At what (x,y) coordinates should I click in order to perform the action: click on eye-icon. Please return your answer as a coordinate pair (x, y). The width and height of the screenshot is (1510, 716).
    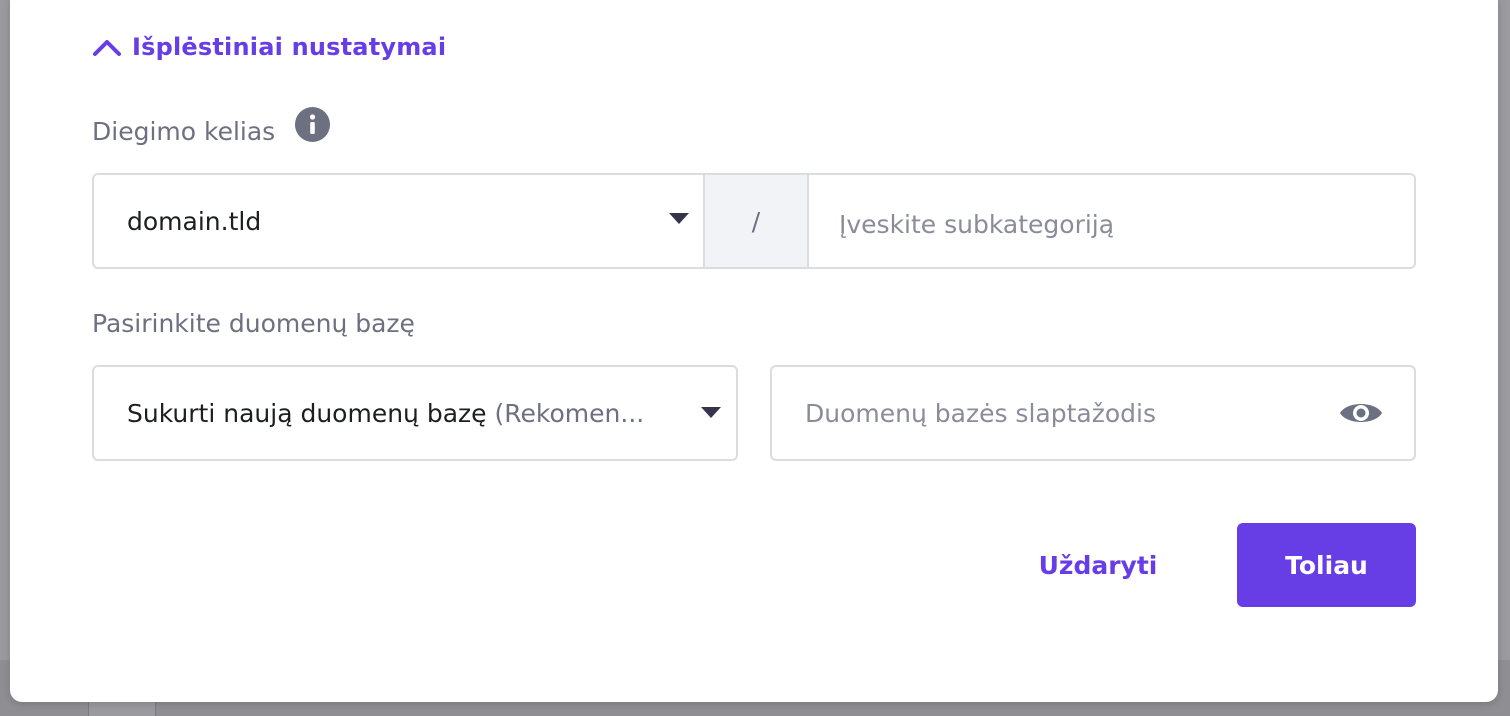
    Looking at the image, I should click on (1361, 413).